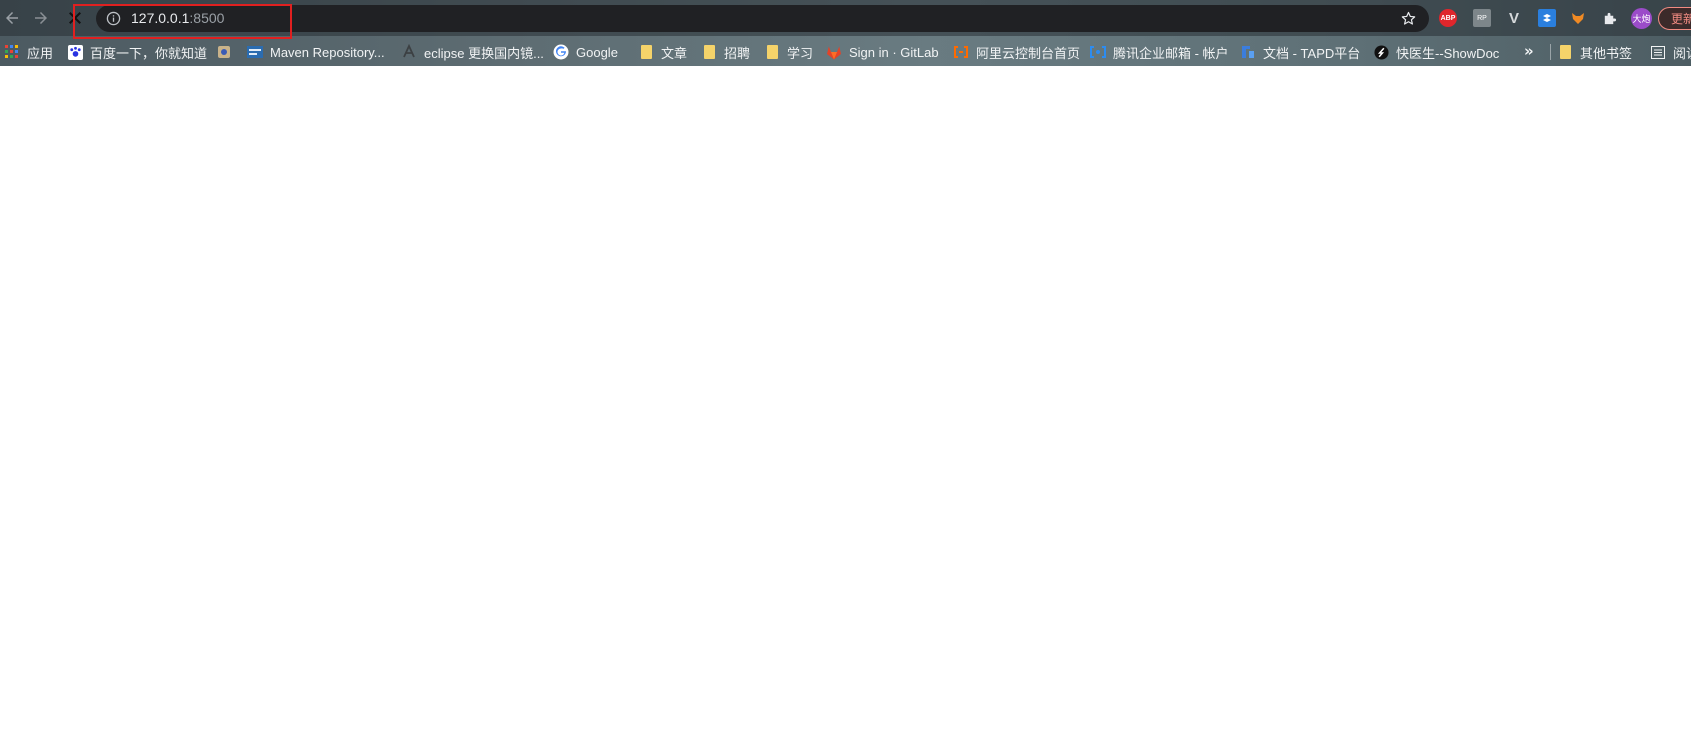  I want to click on tencent-mail-icon, so click(1098, 52).